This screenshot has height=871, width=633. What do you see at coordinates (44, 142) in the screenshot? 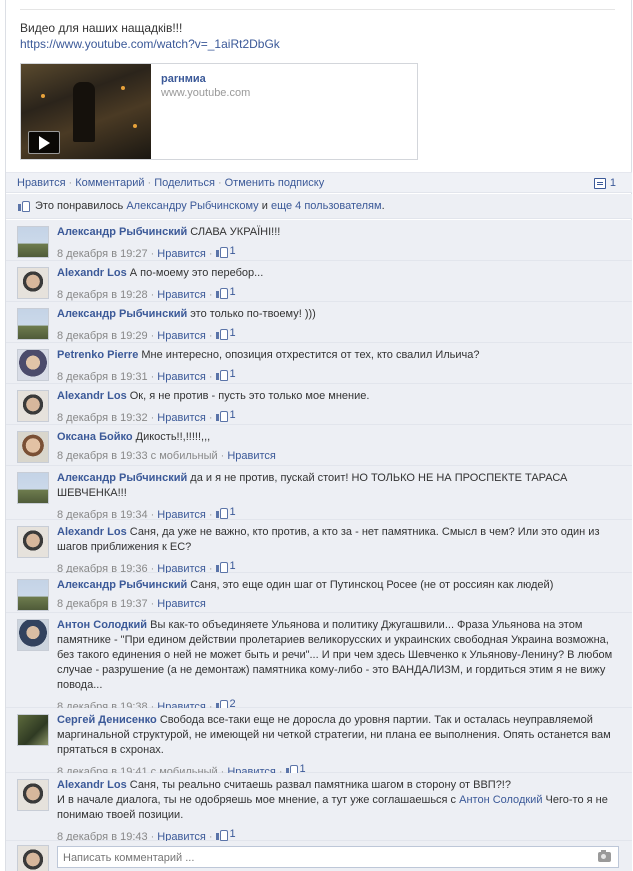
I see `play-icon` at bounding box center [44, 142].